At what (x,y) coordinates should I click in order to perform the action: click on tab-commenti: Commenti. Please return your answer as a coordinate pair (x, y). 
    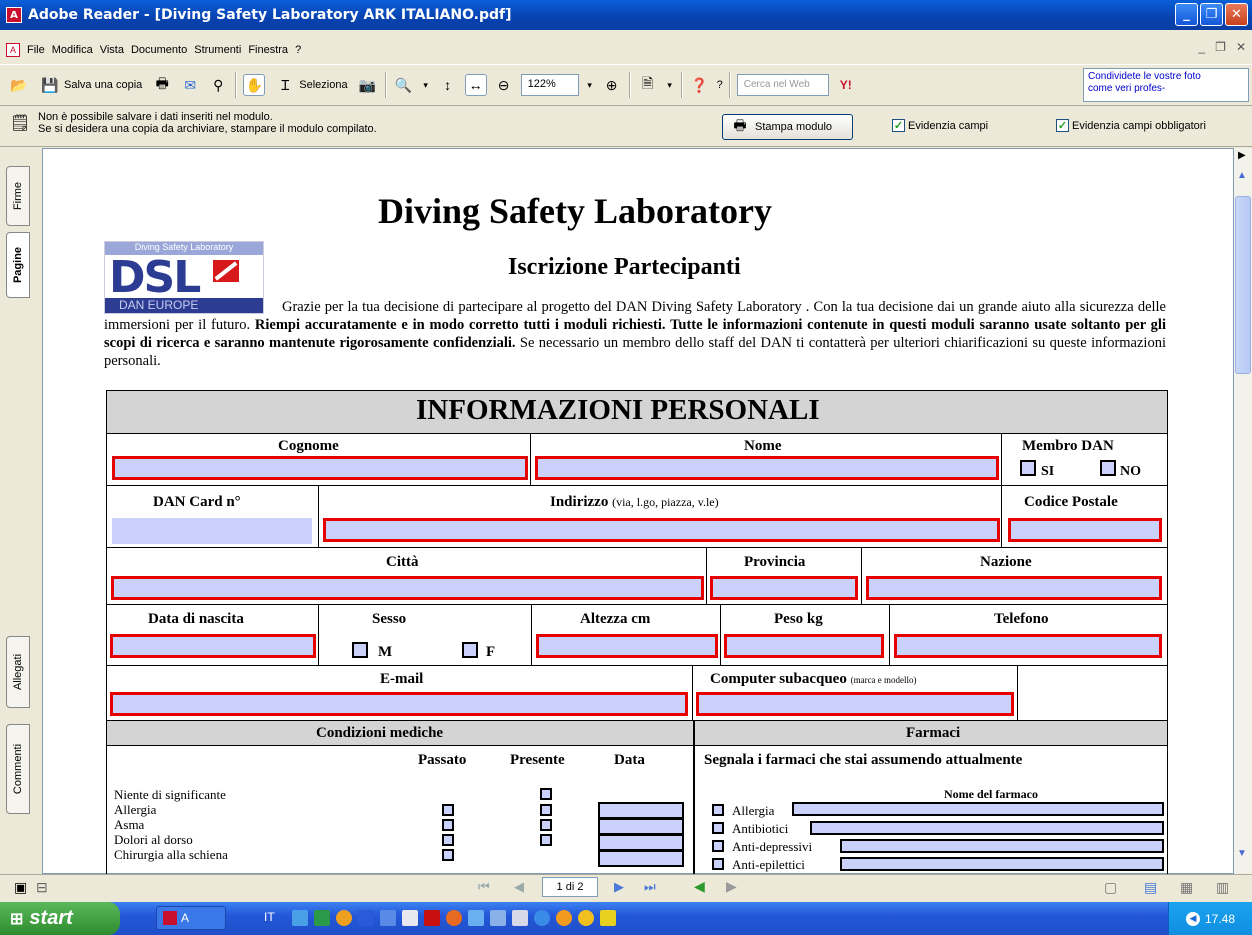
    Looking at the image, I should click on (18, 769).